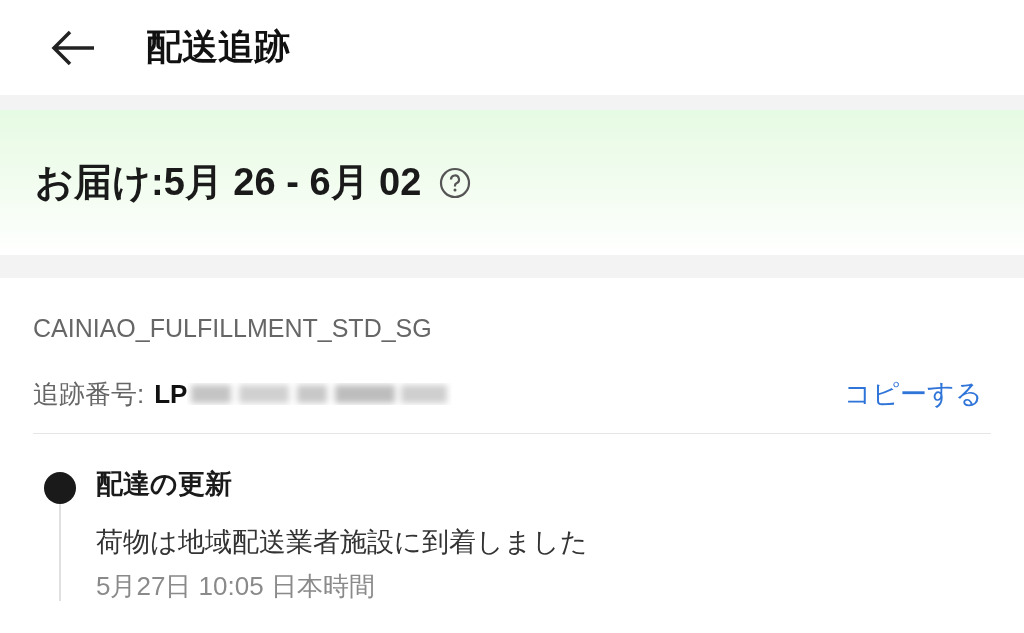 This screenshot has height=633, width=1024. What do you see at coordinates (228, 182) in the screenshot?
I see `delivery-estimate: お届け:5月 26 - 6月 02` at bounding box center [228, 182].